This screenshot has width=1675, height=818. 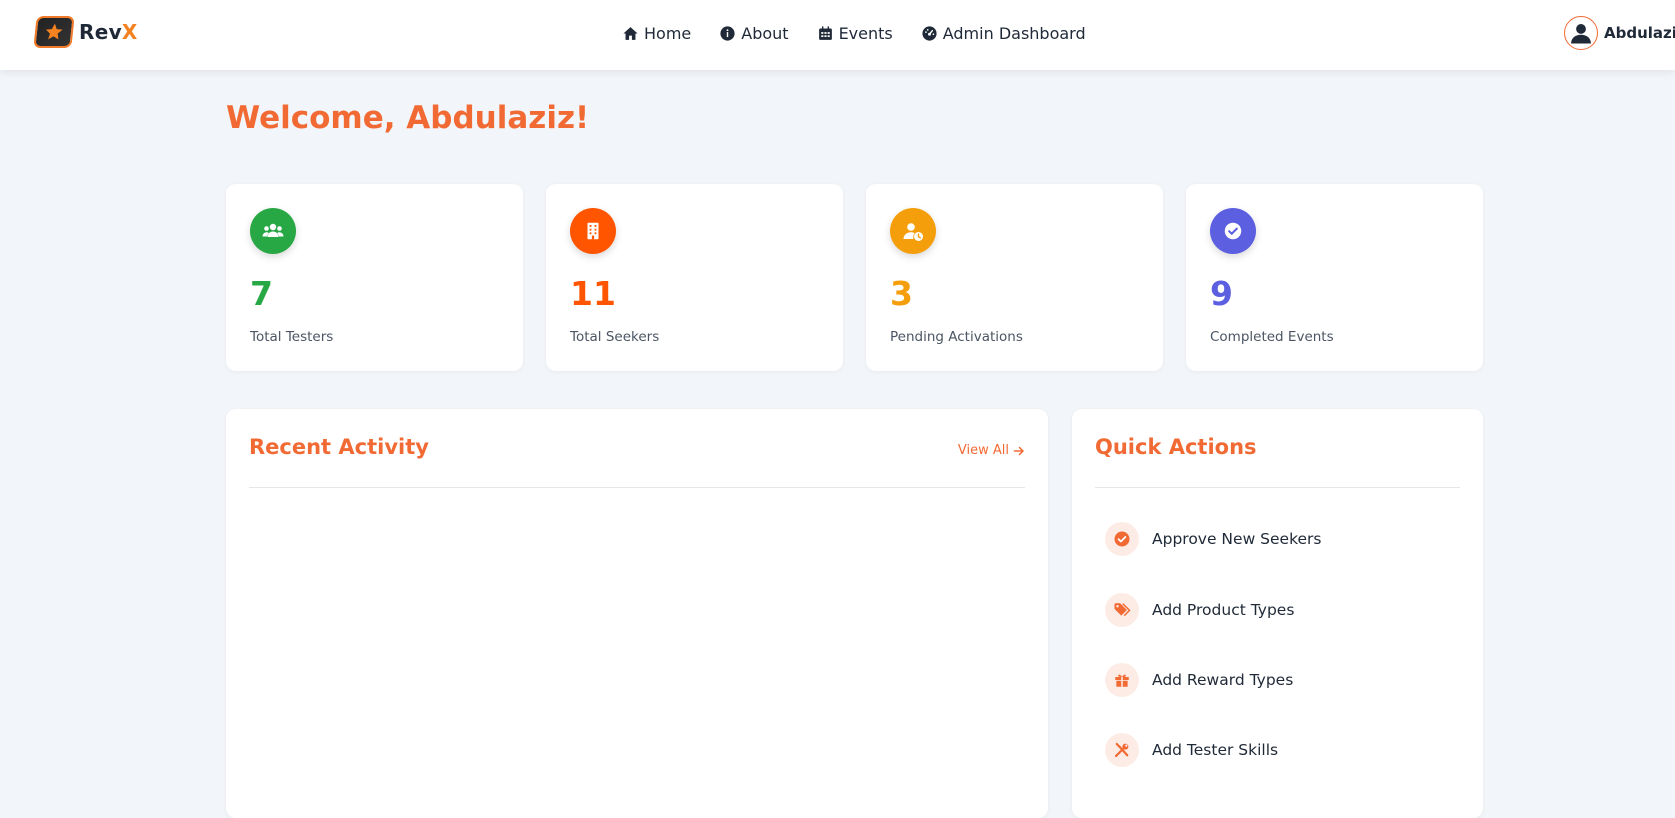 I want to click on stat-label: Total Testers, so click(x=292, y=337).